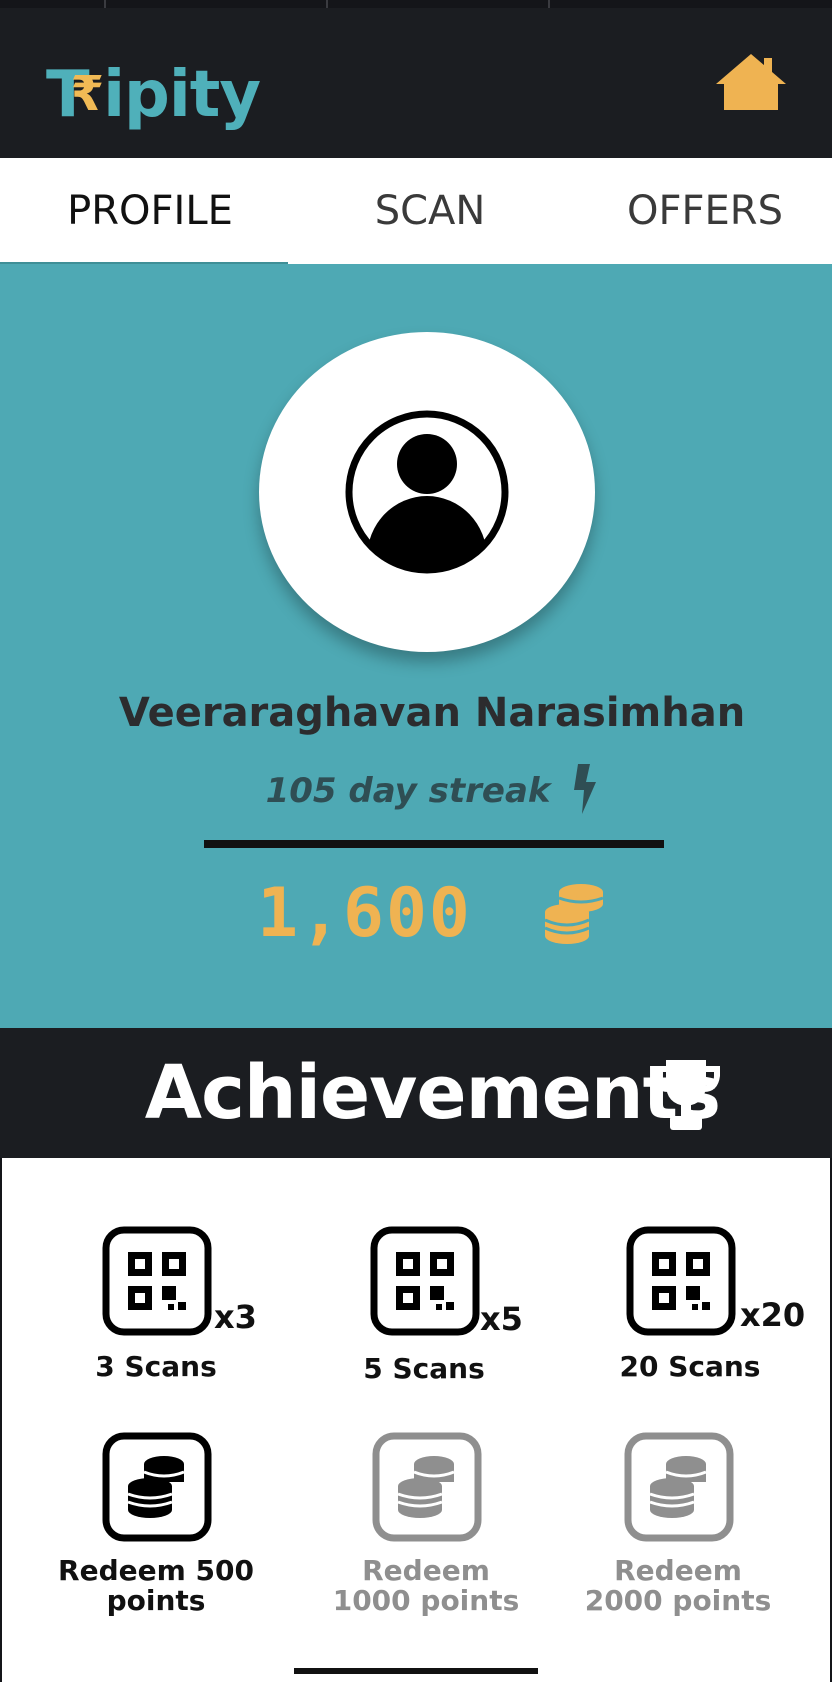 This screenshot has width=832, height=1682. What do you see at coordinates (426, 1600) in the screenshot?
I see `badge-label-line2: 1000 points` at bounding box center [426, 1600].